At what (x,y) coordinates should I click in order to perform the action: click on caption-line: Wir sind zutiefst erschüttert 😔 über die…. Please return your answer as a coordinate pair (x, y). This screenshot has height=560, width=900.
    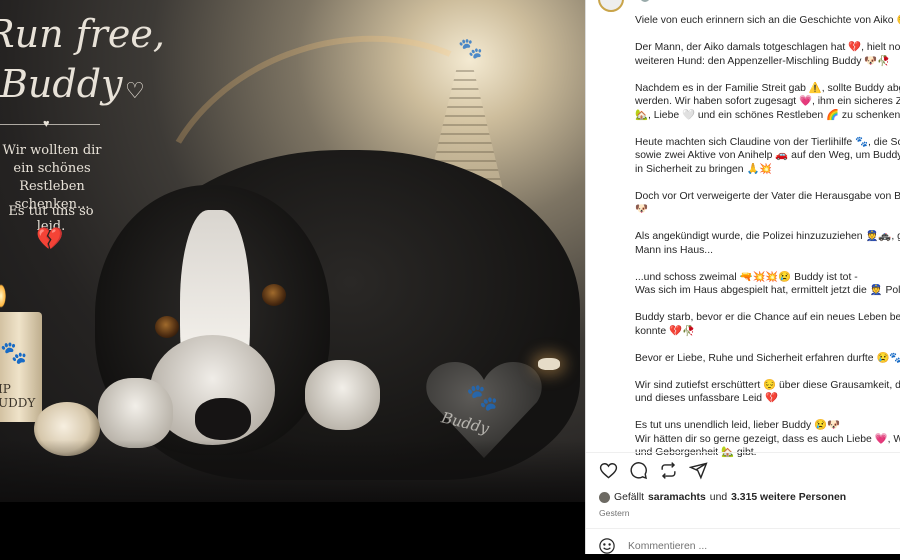
    Looking at the image, I should click on (767, 385).